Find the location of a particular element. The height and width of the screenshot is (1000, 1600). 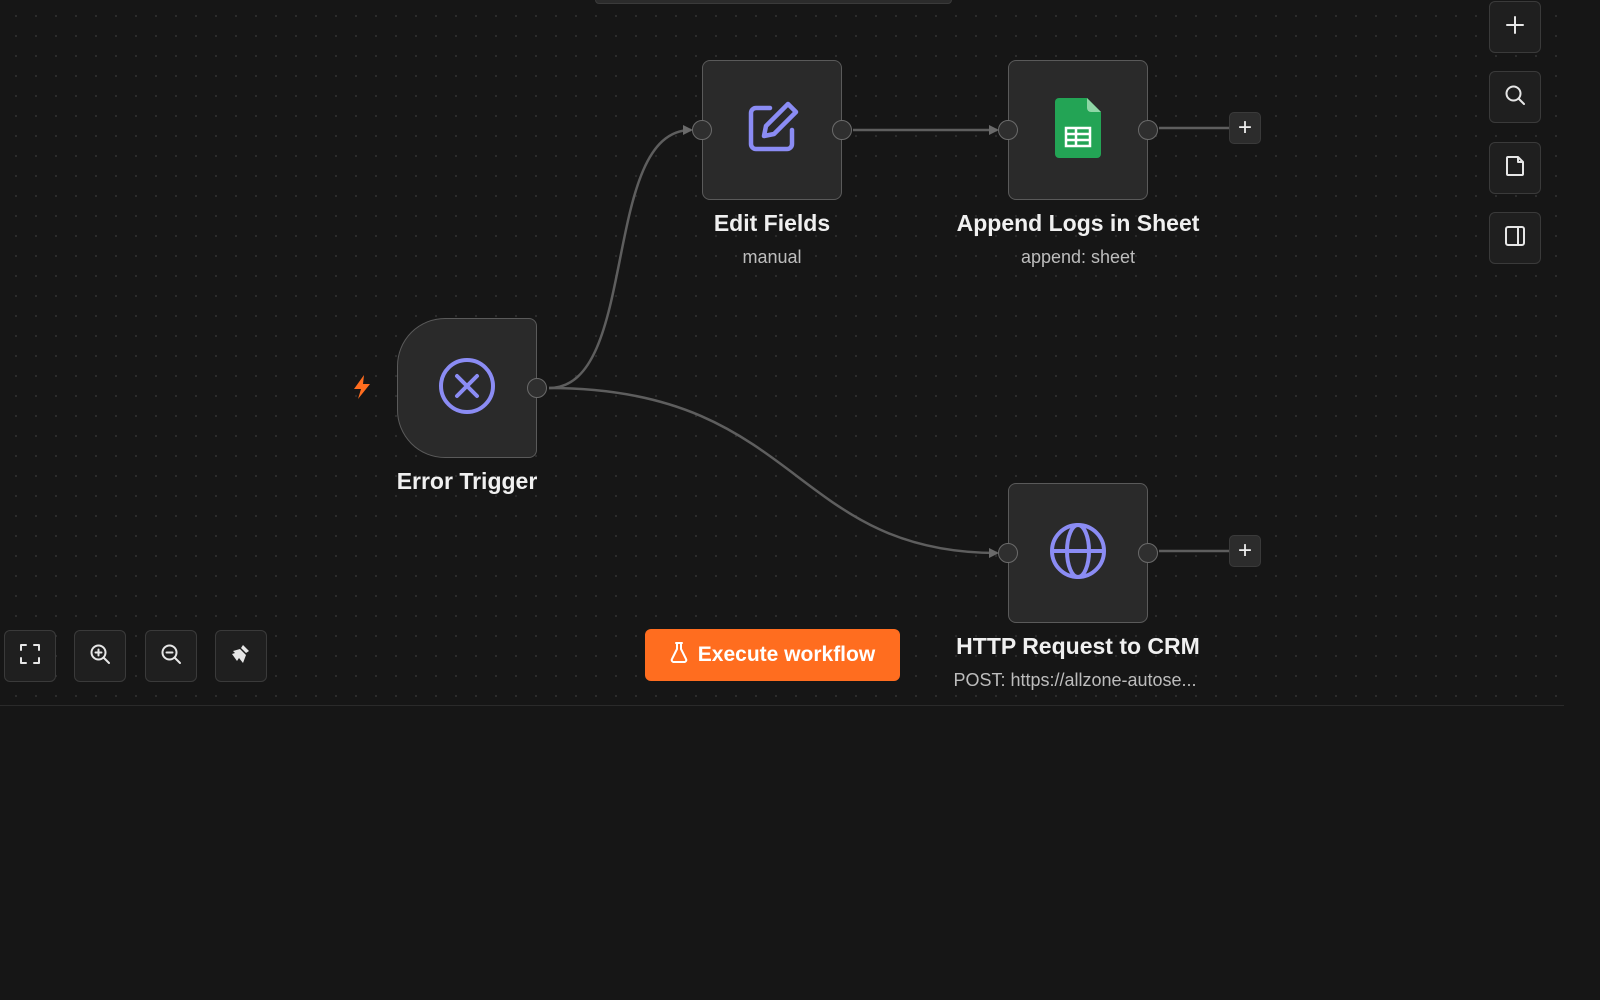

broom-icon is located at coordinates (241, 656).